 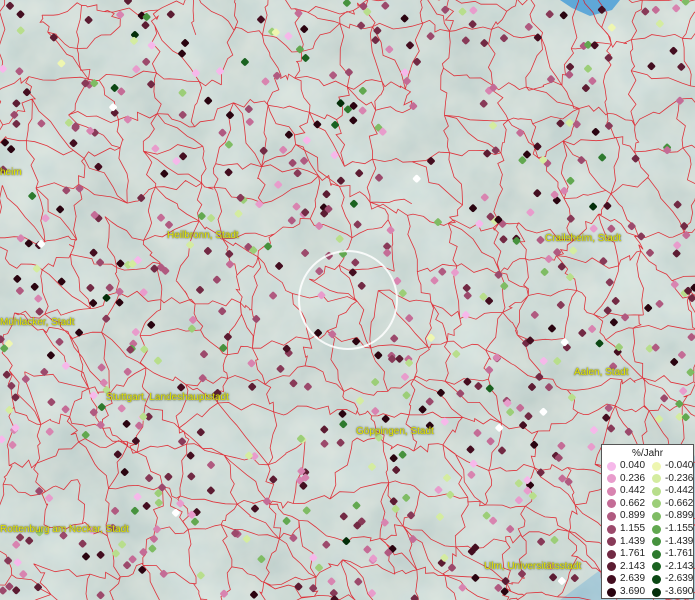 I want to click on legend-entry: 3.690, so click(x=626, y=592).